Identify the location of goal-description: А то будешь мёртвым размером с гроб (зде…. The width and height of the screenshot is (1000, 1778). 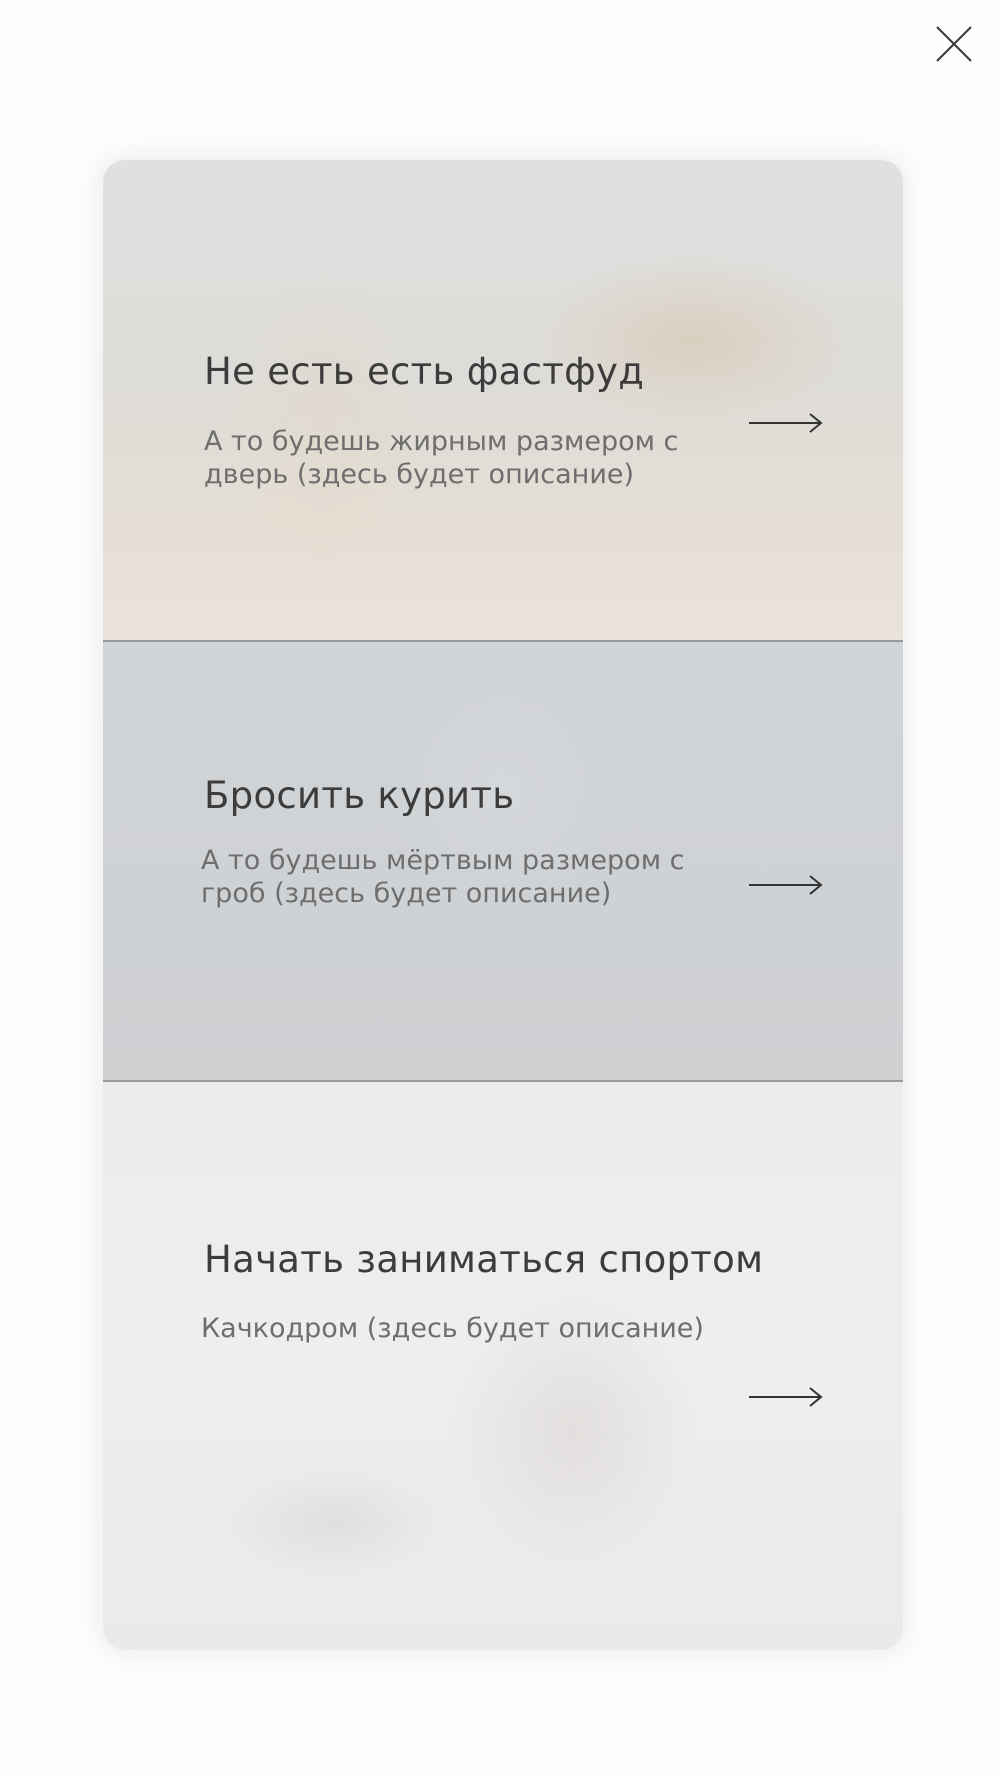
(443, 877).